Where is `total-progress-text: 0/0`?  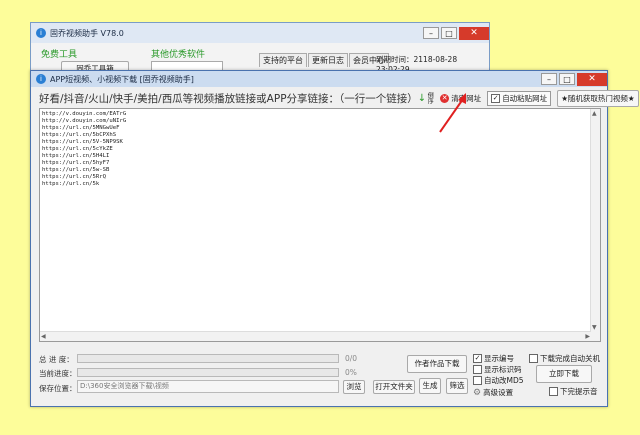 total-progress-text: 0/0 is located at coordinates (351, 358).